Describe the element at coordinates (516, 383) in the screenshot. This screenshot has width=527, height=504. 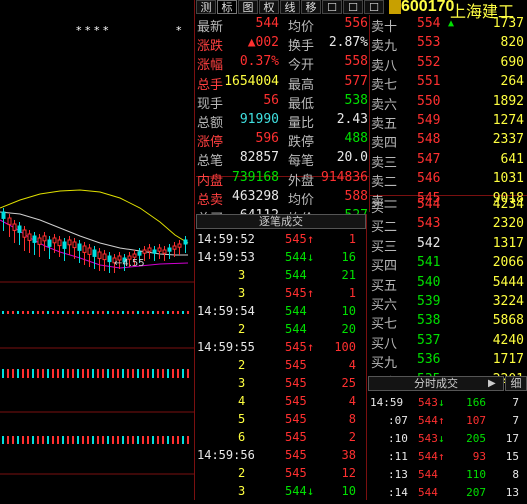
I see `minute-panel-detail-button: 细` at that location.